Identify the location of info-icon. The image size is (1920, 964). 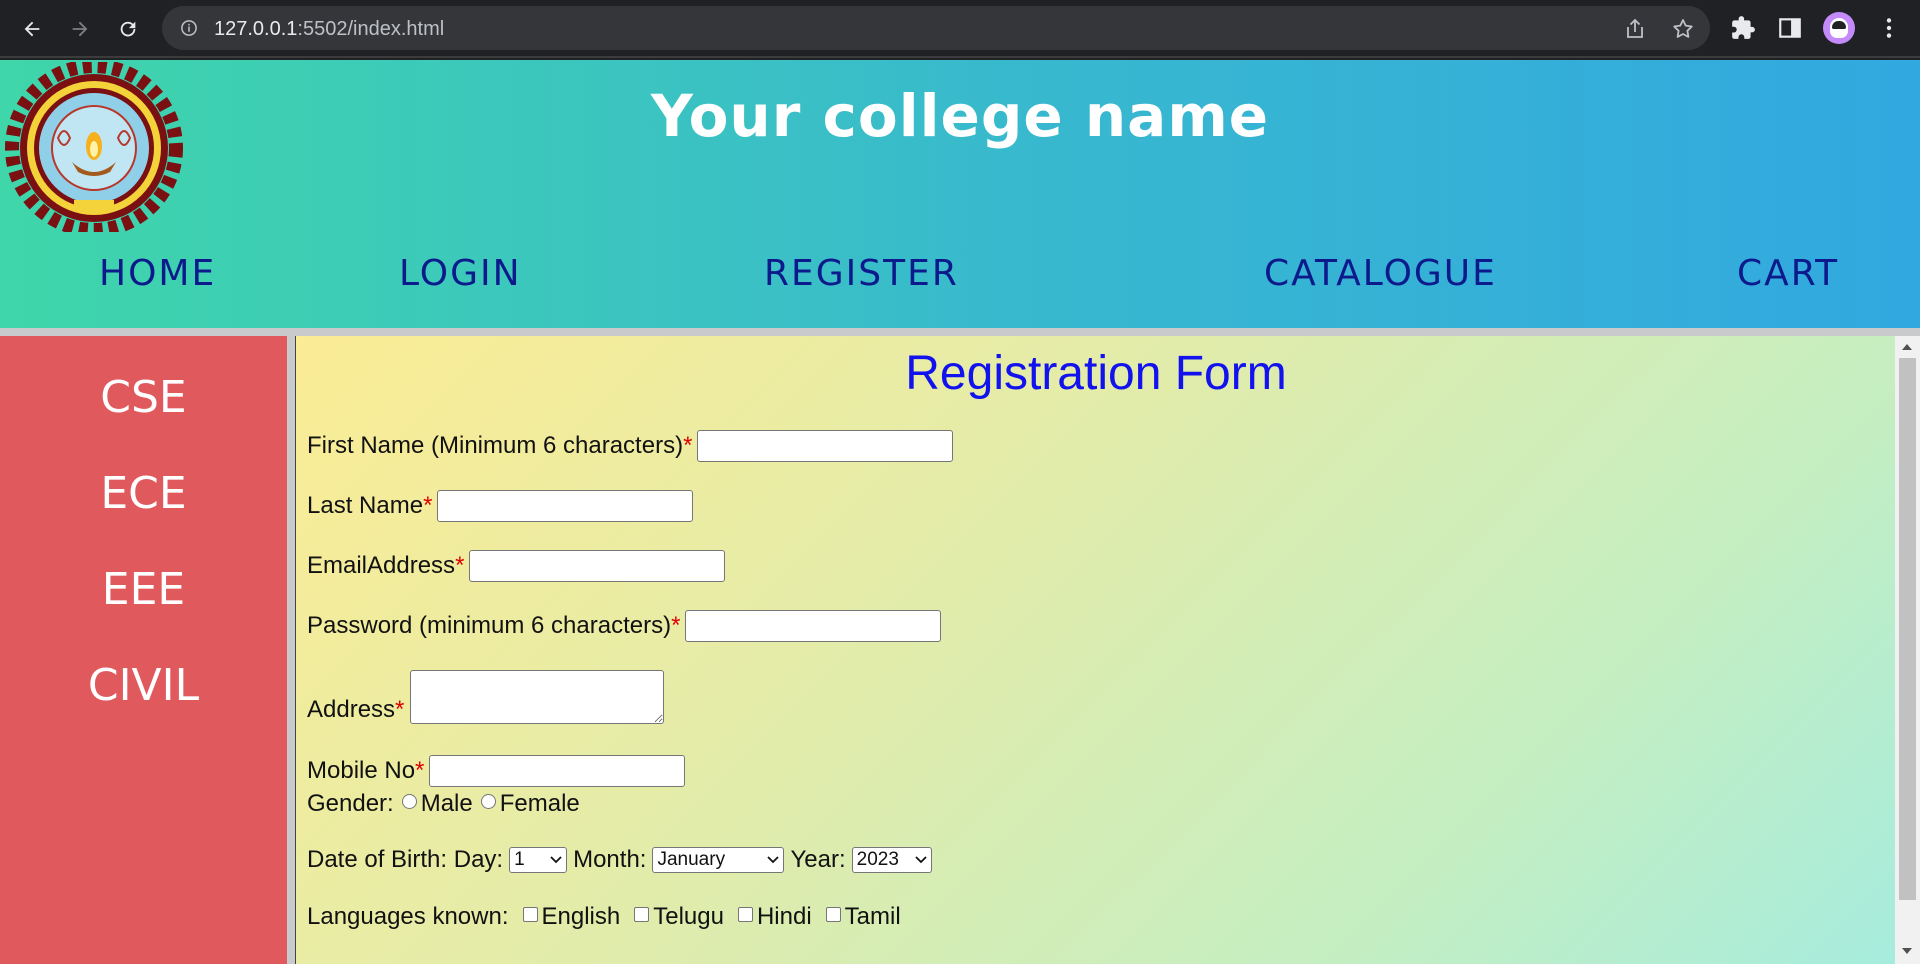
(189, 28).